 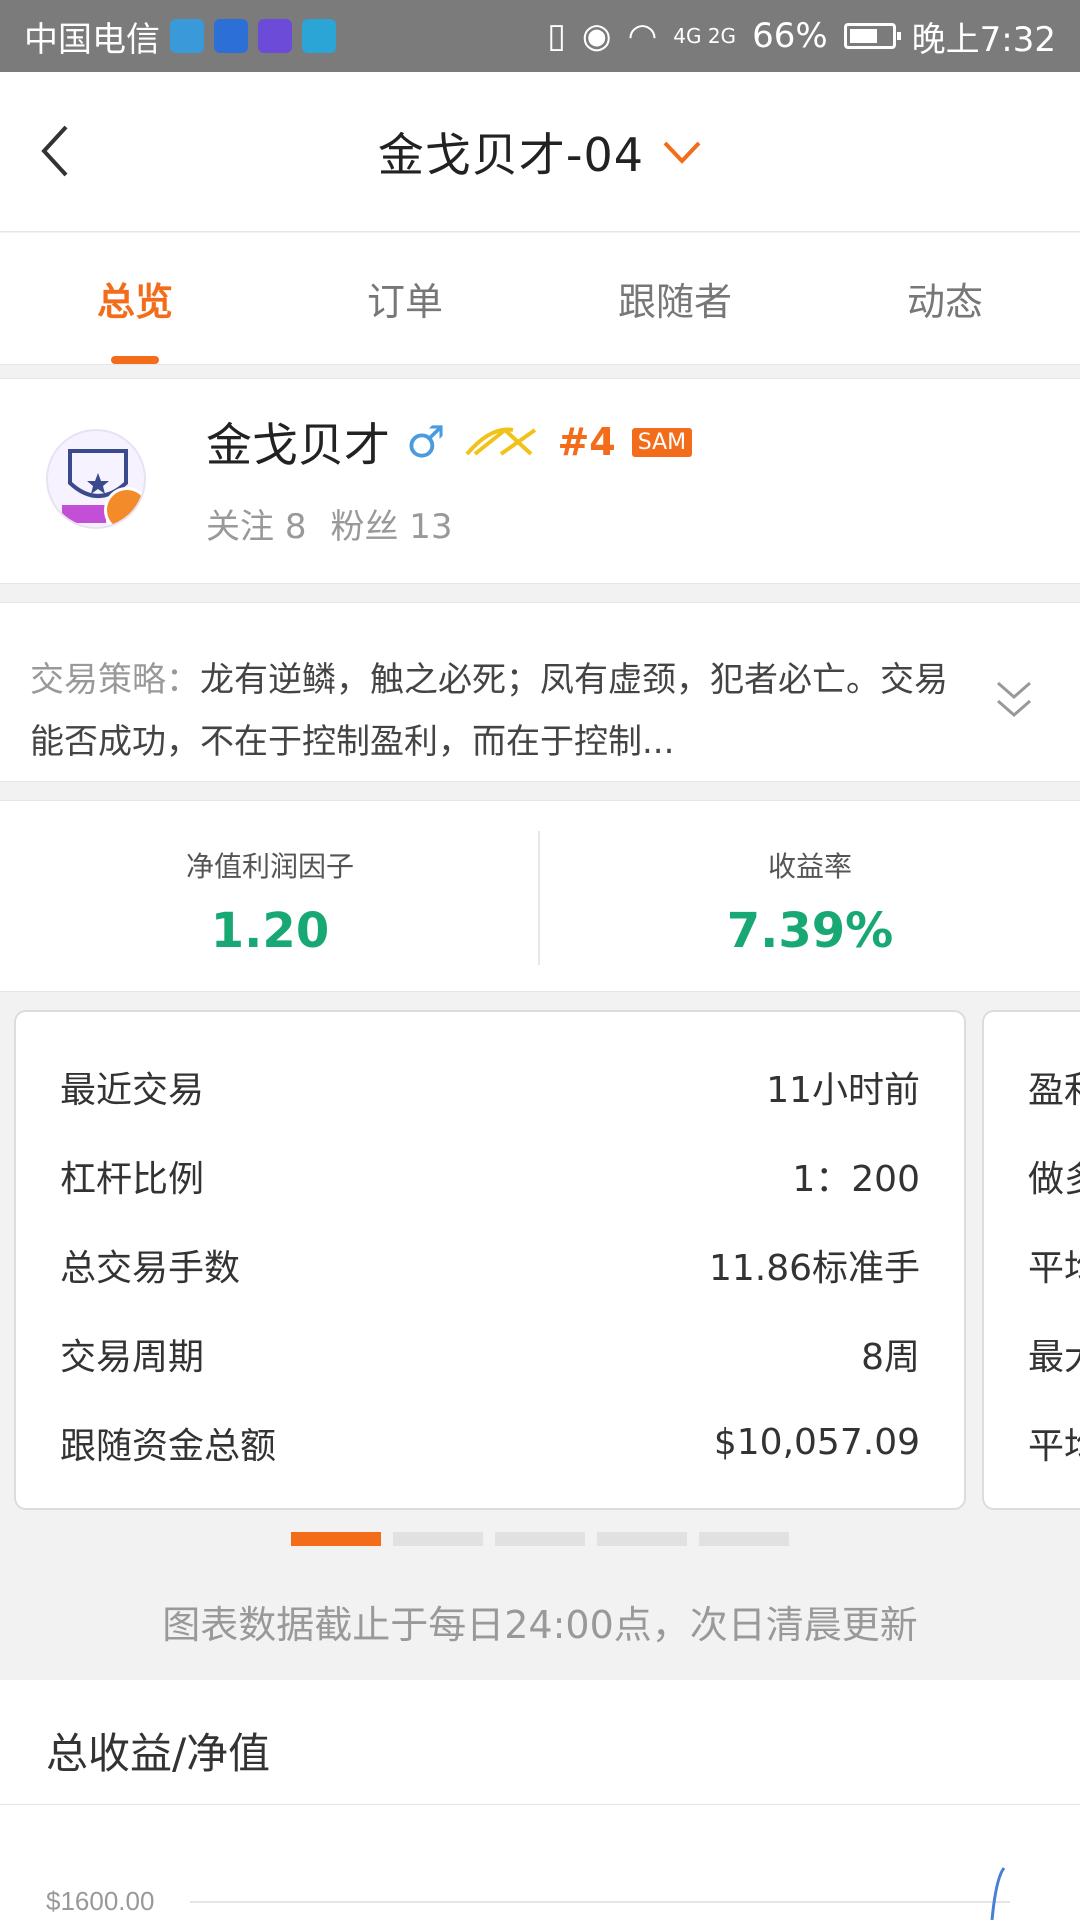 I want to click on eye-icon: ◉, so click(x=596, y=36).